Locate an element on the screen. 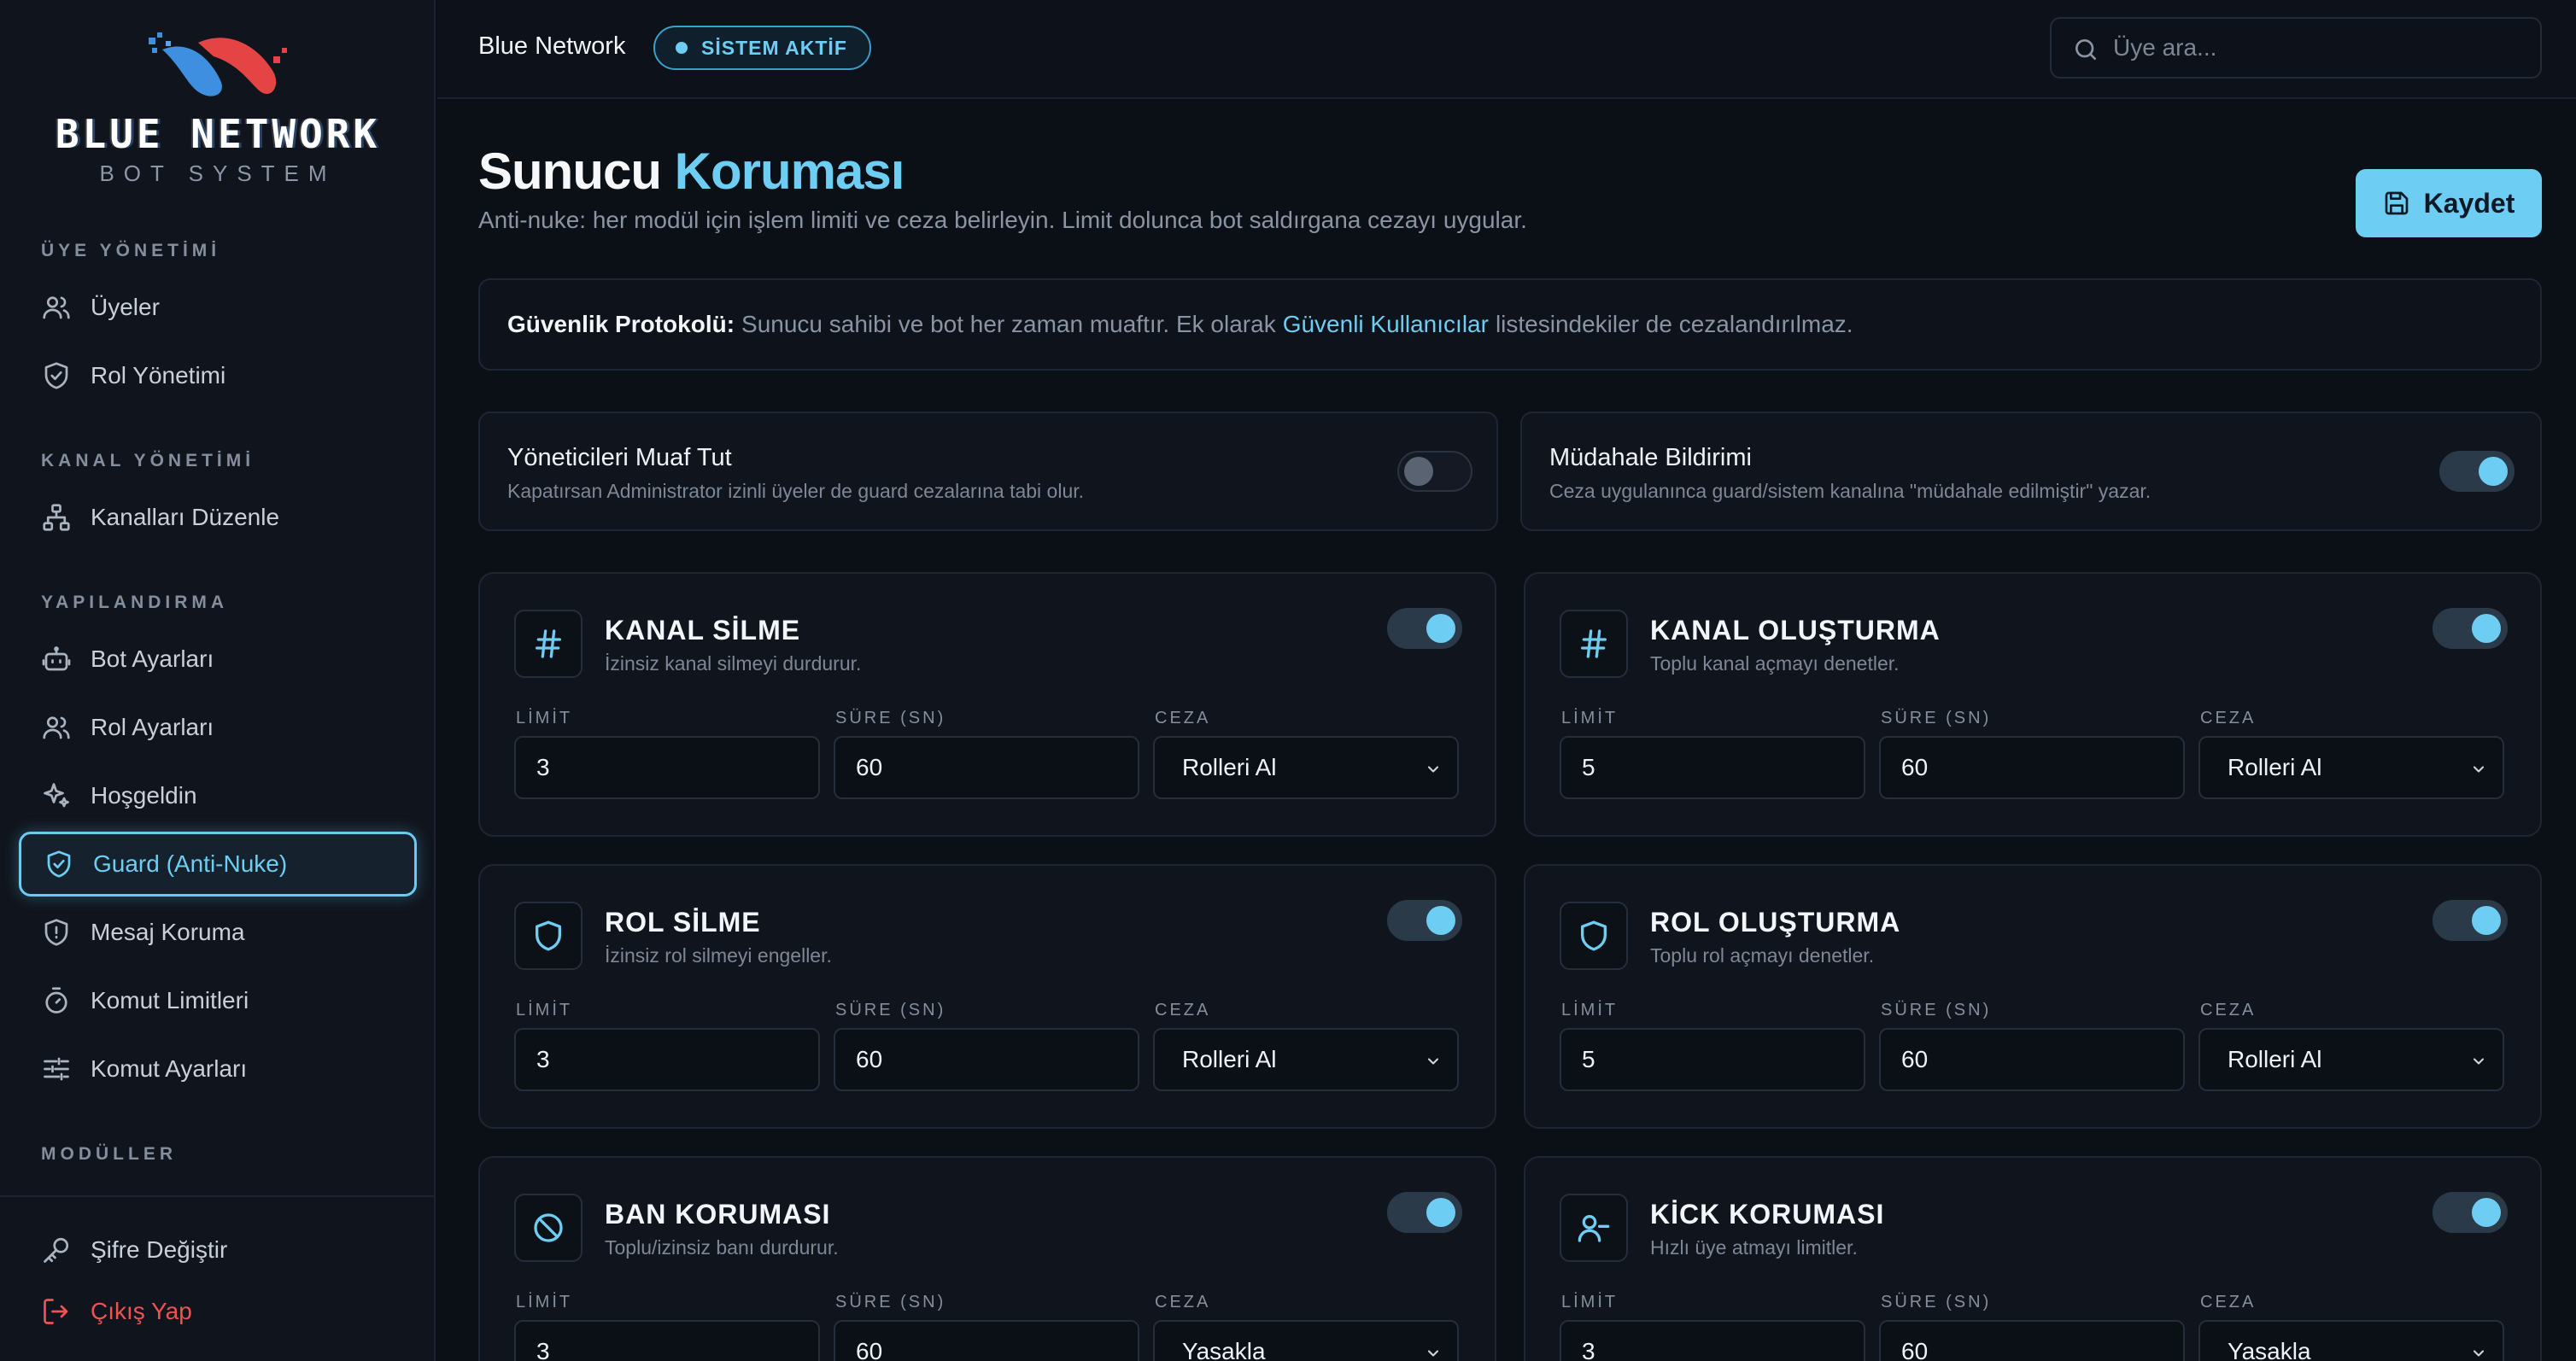  sidebar-item-role-settings: Rol Ayarları is located at coordinates (218, 727).